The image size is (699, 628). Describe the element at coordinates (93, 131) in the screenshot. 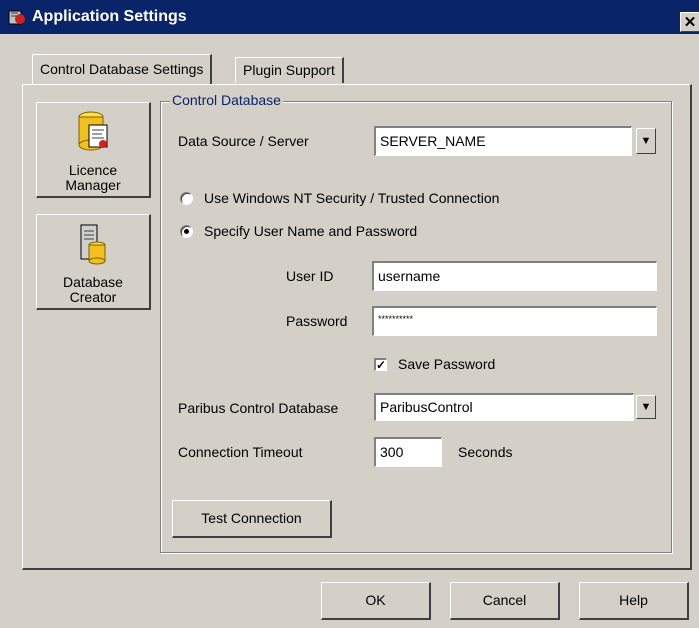

I see `licence-database-icon` at that location.